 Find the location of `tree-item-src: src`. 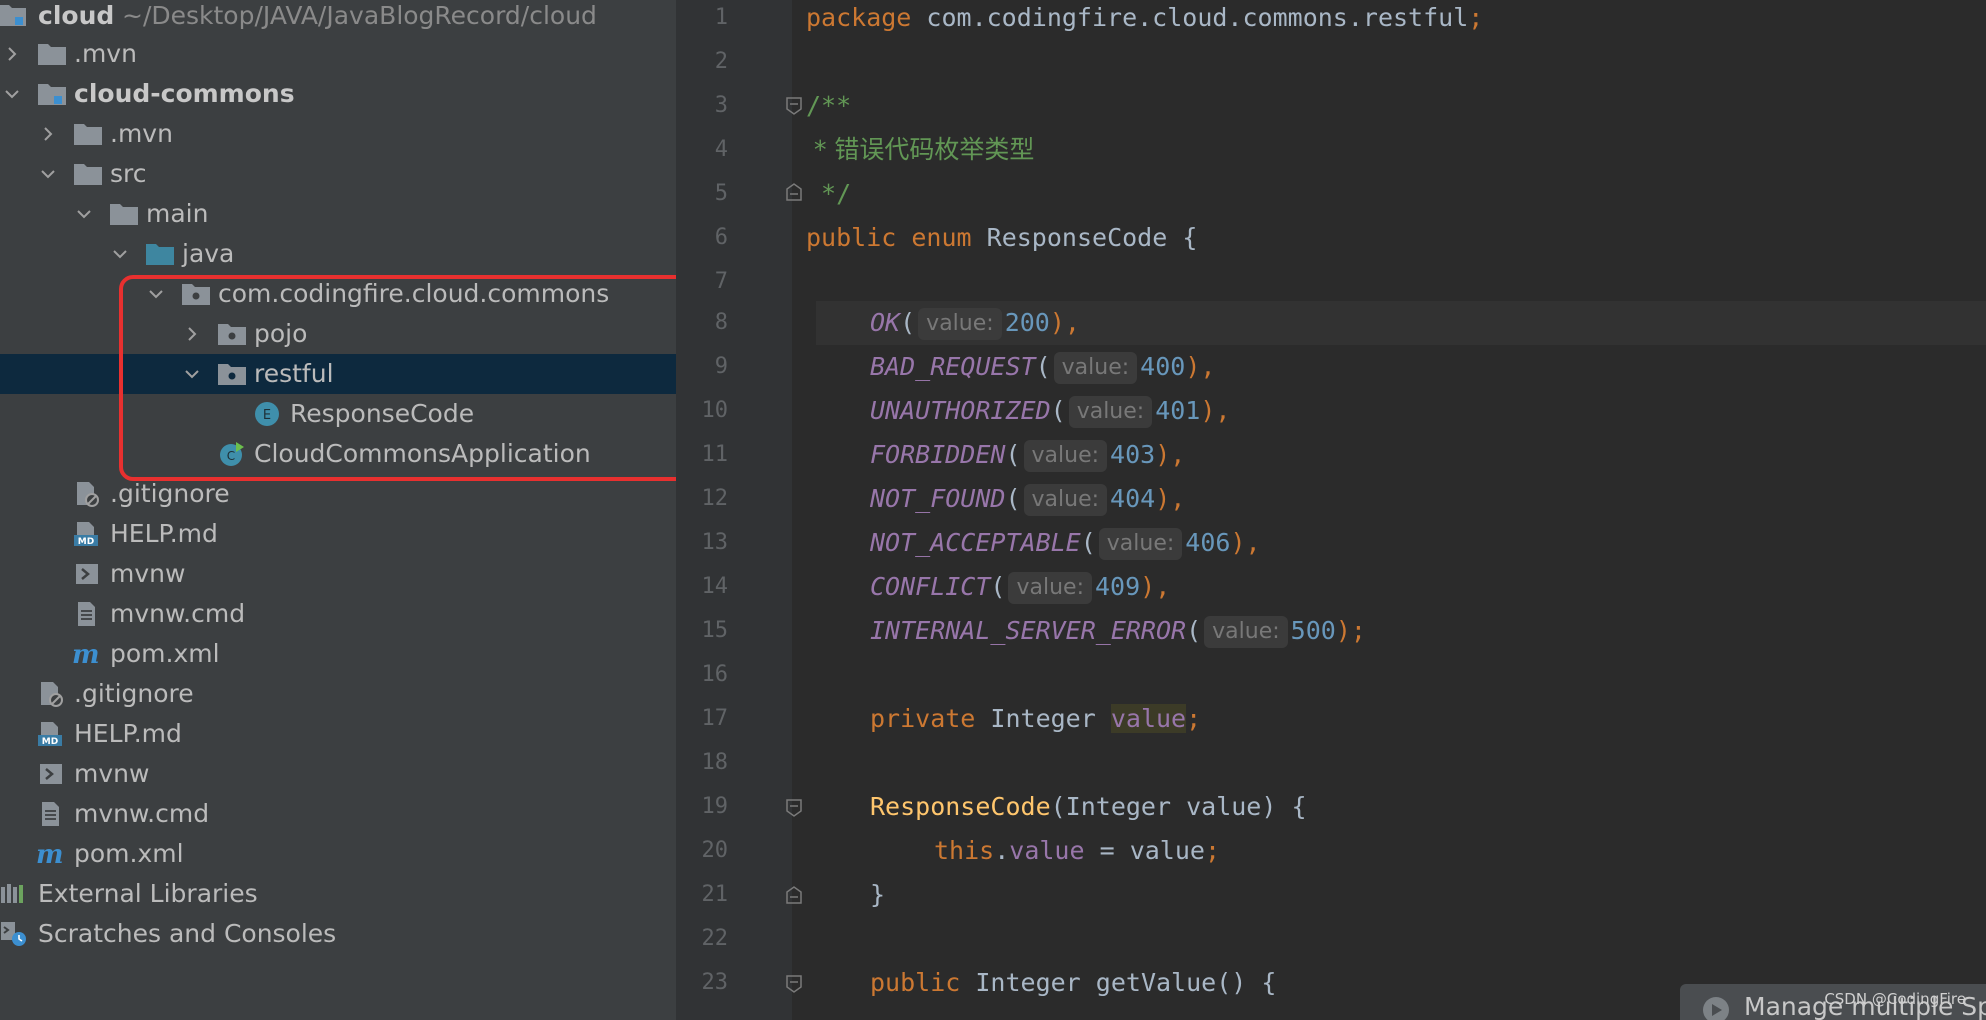

tree-item-src: src is located at coordinates (338, 174).